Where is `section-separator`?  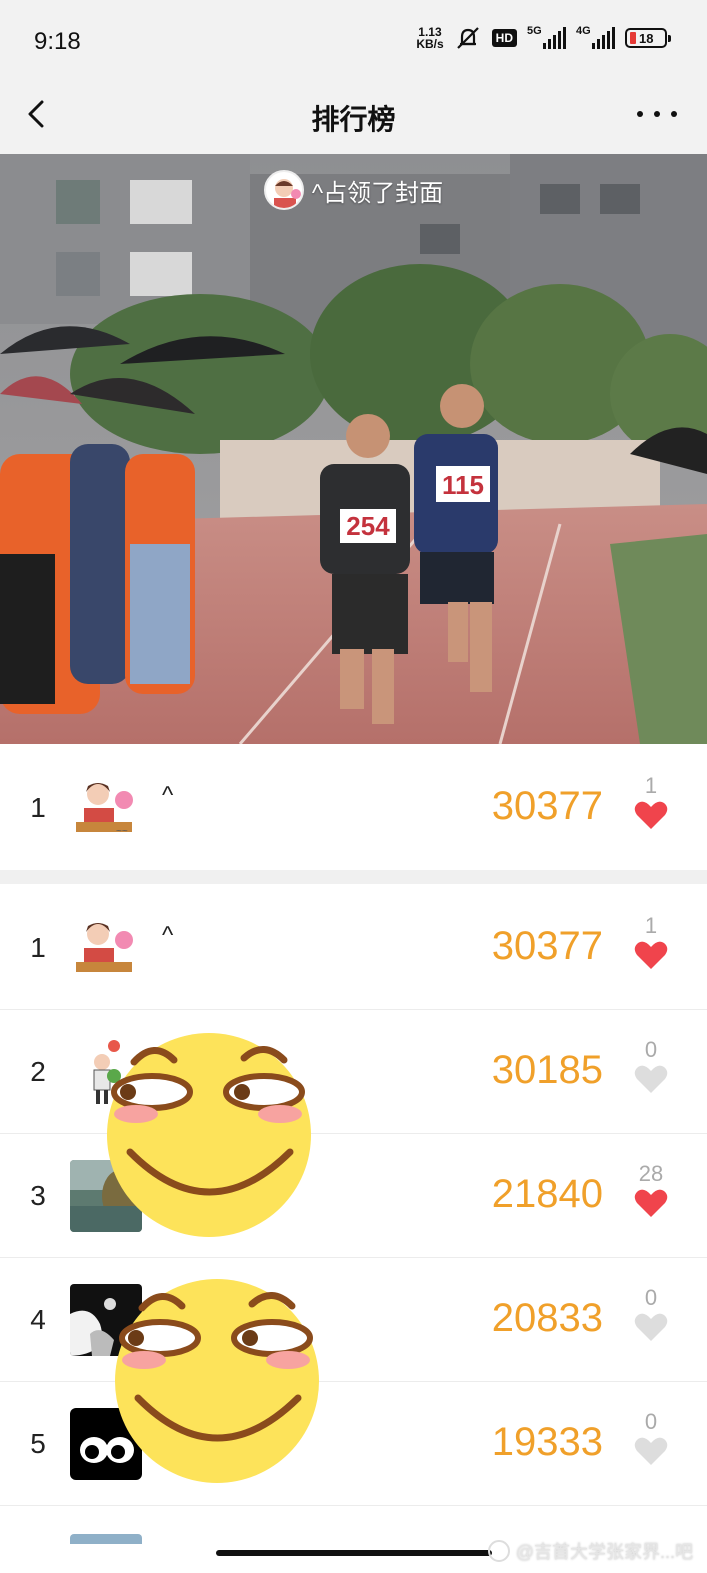
section-separator is located at coordinates (353, 877).